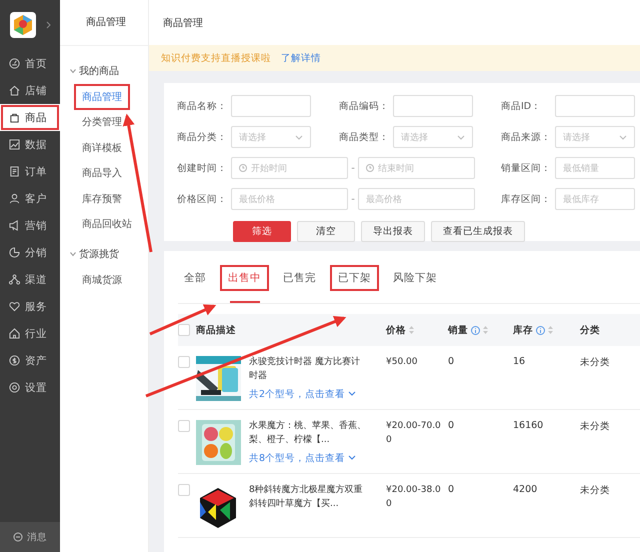  I want to click on tab: 已售完, so click(299, 277).